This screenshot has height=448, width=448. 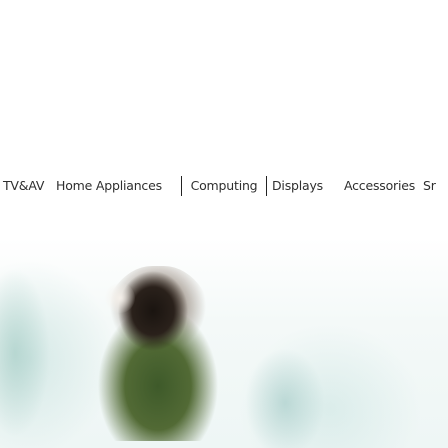 What do you see at coordinates (25, 353) in the screenshot?
I see `hero-shadow-left` at bounding box center [25, 353].